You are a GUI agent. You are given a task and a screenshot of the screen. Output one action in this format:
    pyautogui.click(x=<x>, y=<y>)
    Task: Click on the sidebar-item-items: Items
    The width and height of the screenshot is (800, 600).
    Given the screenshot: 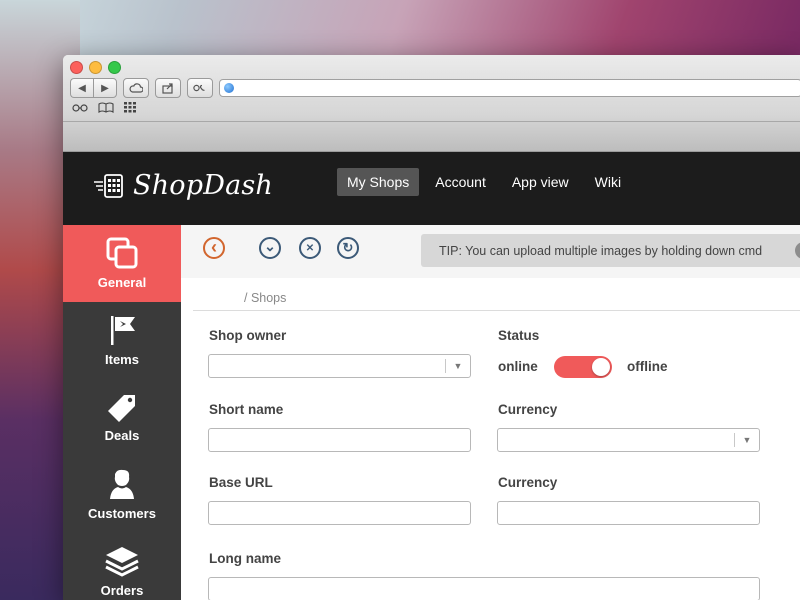 What is the action you would take?
    pyautogui.click(x=122, y=340)
    